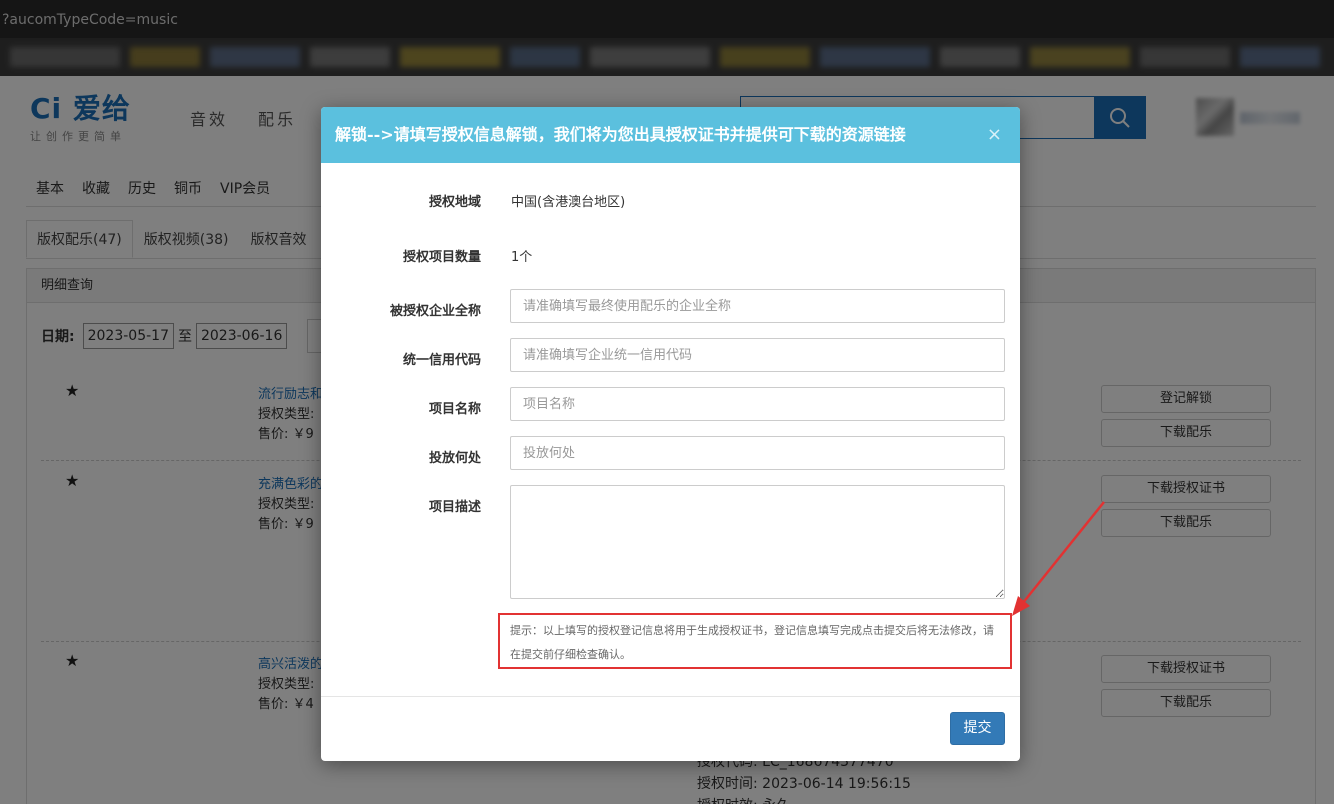 This screenshot has height=804, width=1334. I want to click on region-value: 中国(含港澳台地区), so click(568, 202).